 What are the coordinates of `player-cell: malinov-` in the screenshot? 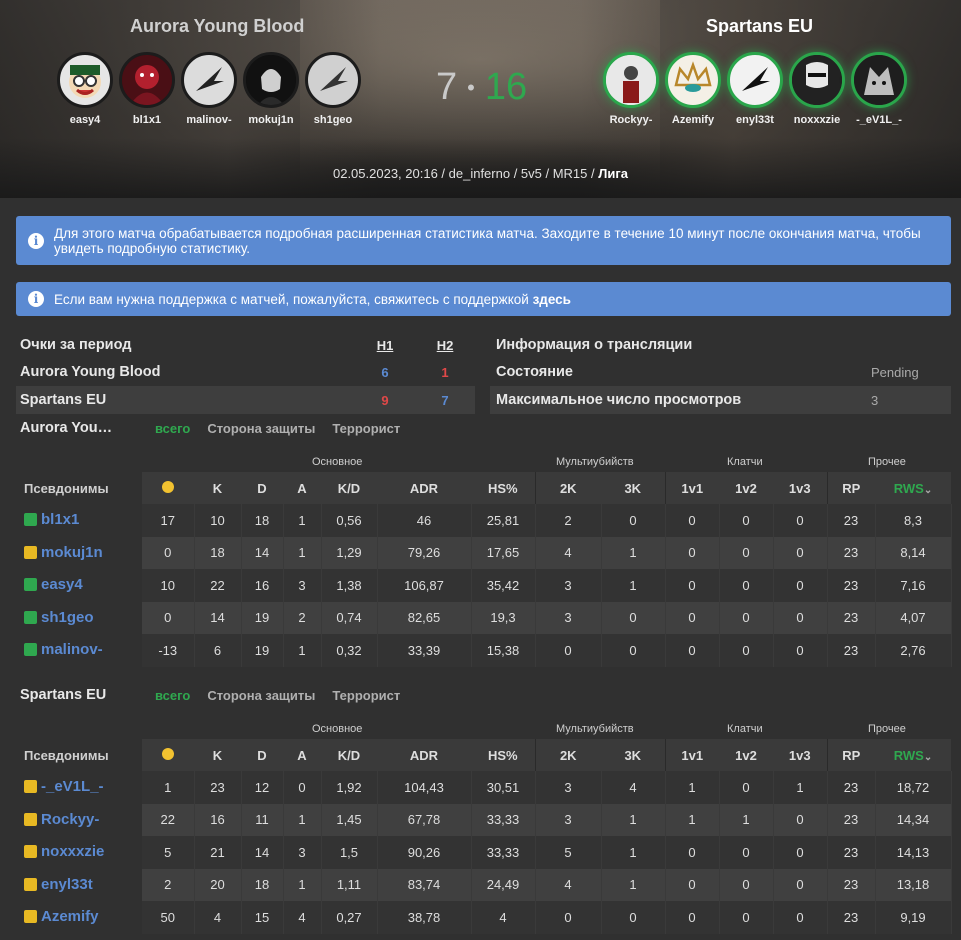 It's located at (79, 650).